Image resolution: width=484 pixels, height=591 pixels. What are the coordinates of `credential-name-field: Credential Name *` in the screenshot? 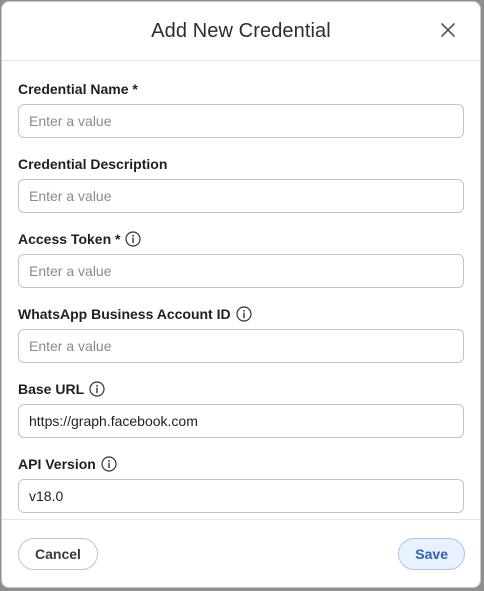 It's located at (241, 108).